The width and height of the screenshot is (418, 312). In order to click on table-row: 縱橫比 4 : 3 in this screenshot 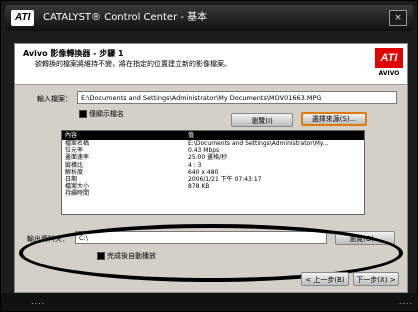, I will do `click(213, 165)`.